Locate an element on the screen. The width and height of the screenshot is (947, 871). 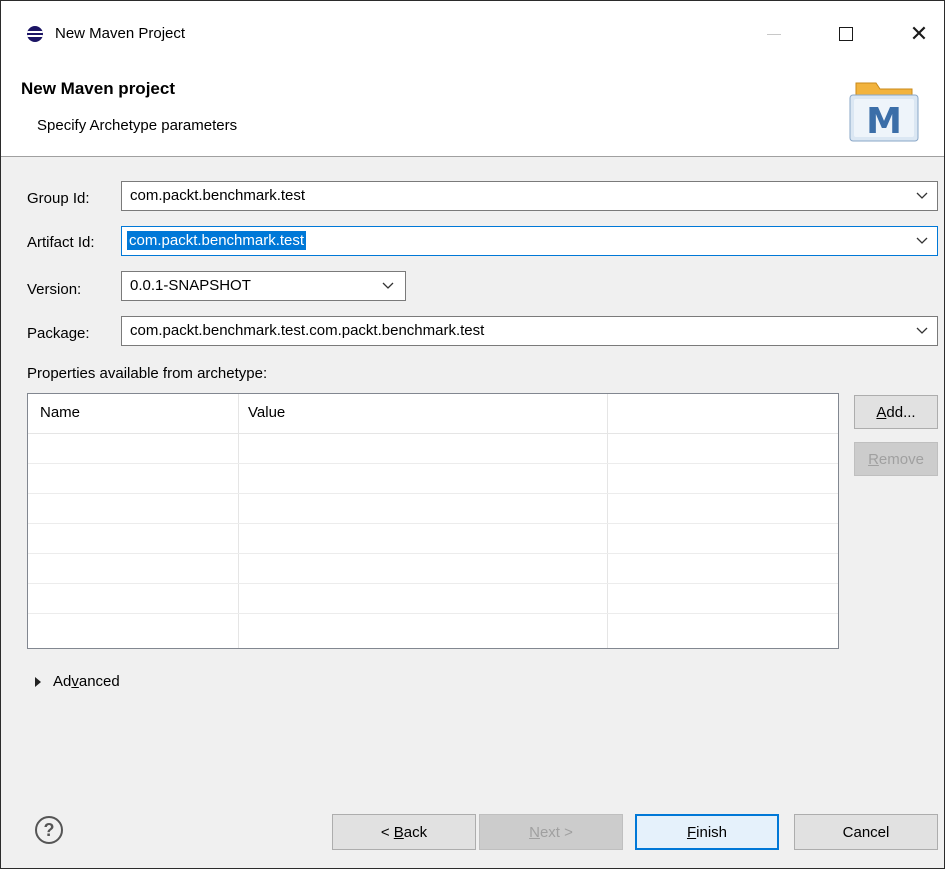
next-mnemonic: N is located at coordinates (534, 832).